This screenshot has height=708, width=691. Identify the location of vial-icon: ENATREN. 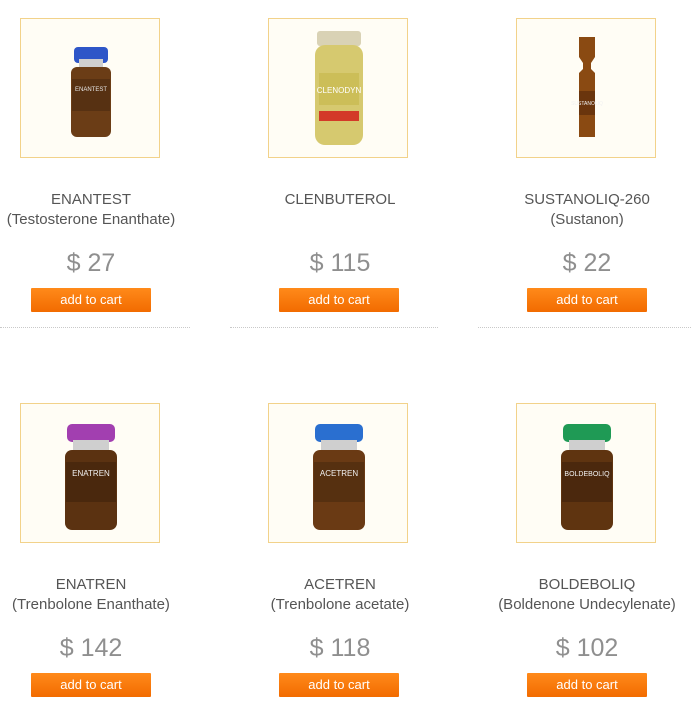
(91, 477).